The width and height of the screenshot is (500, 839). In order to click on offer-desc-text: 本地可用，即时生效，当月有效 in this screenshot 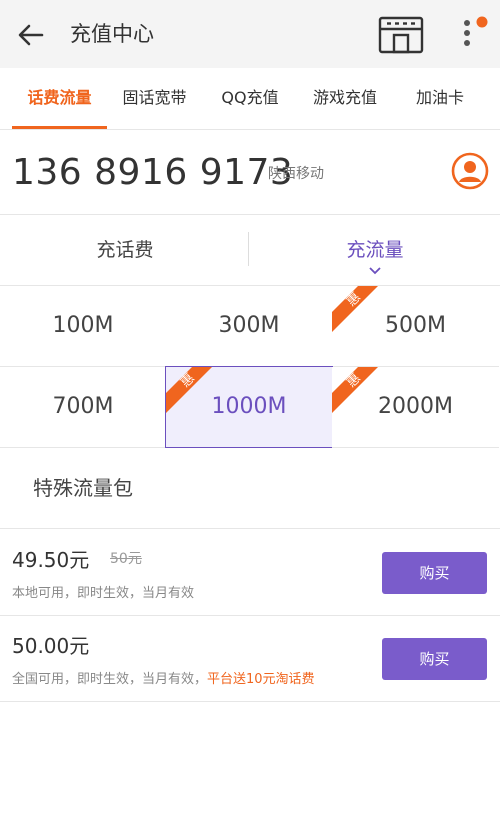, I will do `click(103, 593)`.